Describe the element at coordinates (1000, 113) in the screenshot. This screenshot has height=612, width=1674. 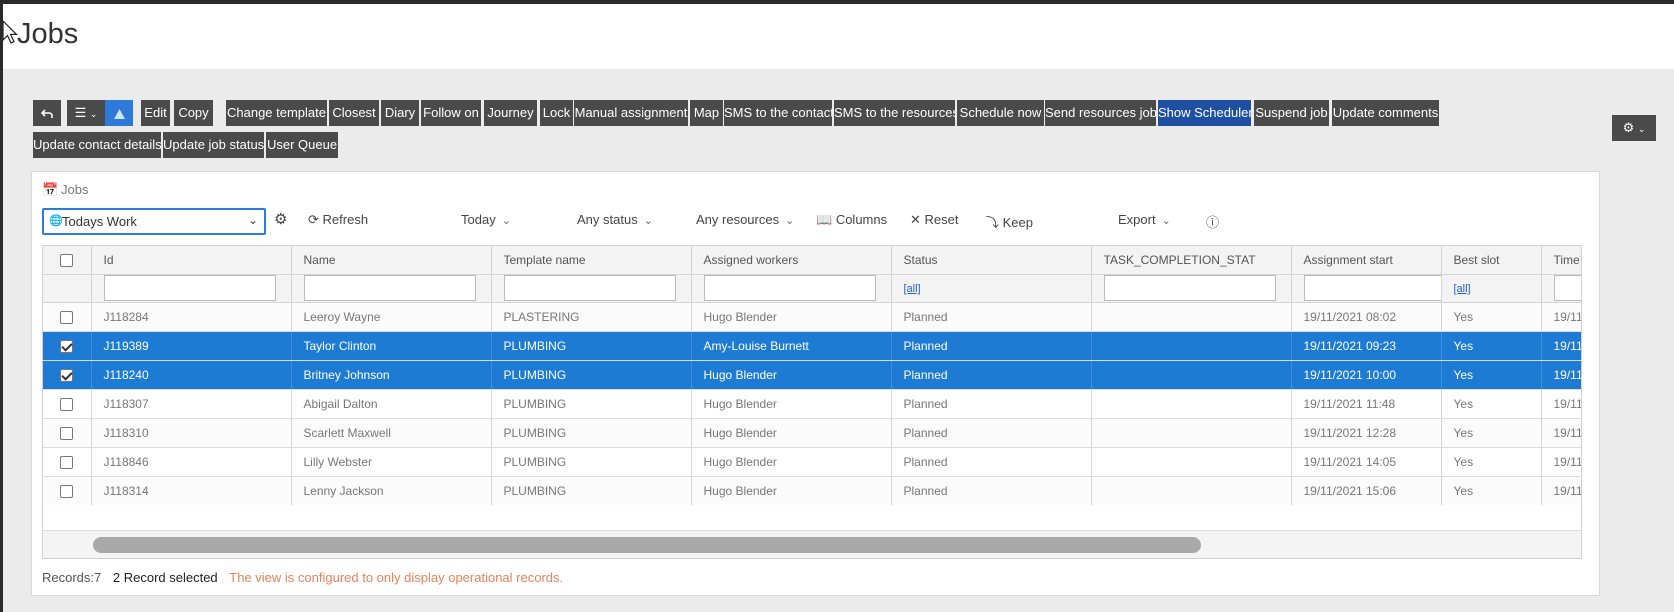
I see `schedule-now-button: Schedule now` at that location.